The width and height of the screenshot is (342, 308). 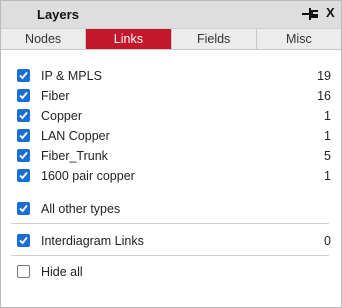 What do you see at coordinates (129, 39) in the screenshot?
I see `tab-links: Links` at bounding box center [129, 39].